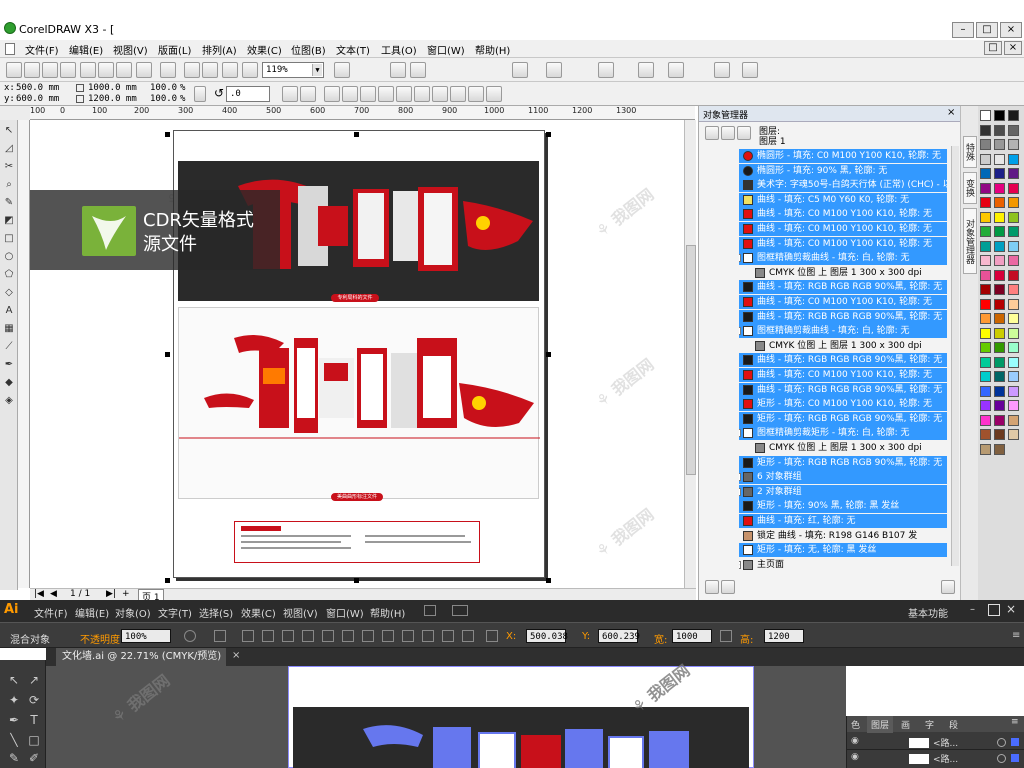 This screenshot has width=1024, height=768. What do you see at coordinates (9, 383) in the screenshot?
I see `fill-tool-icon: ◆` at bounding box center [9, 383].